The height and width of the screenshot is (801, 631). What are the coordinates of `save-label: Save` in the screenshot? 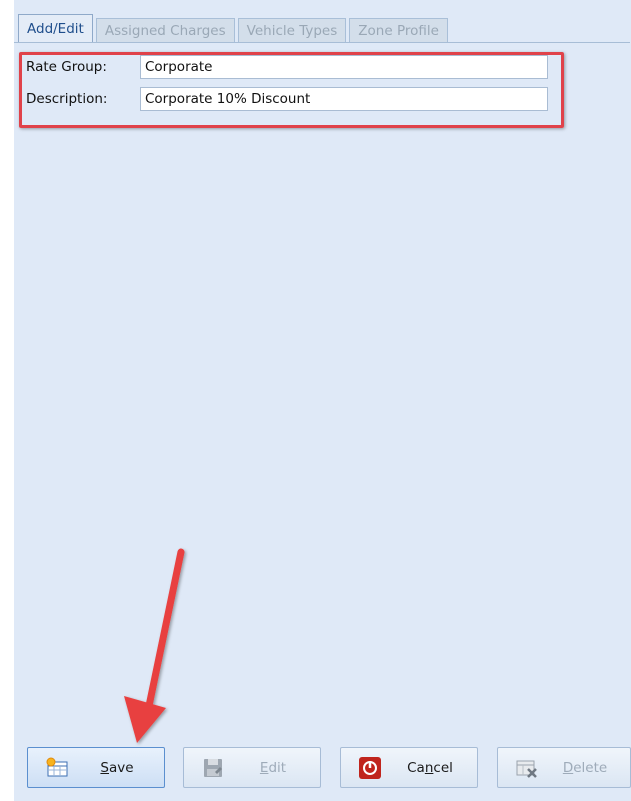 It's located at (117, 767).